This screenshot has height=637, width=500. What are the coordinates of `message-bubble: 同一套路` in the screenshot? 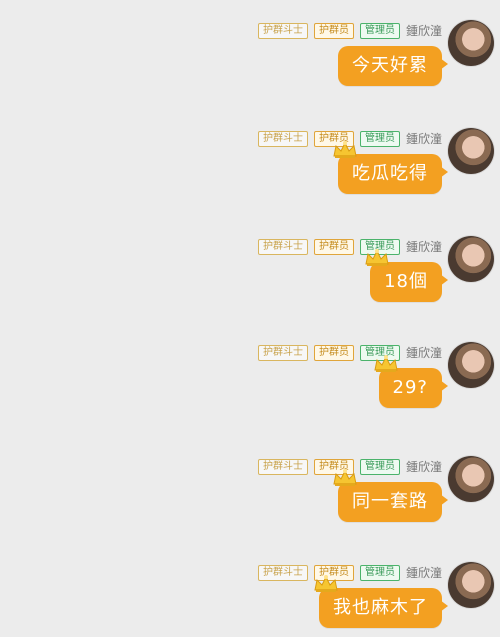 It's located at (390, 495).